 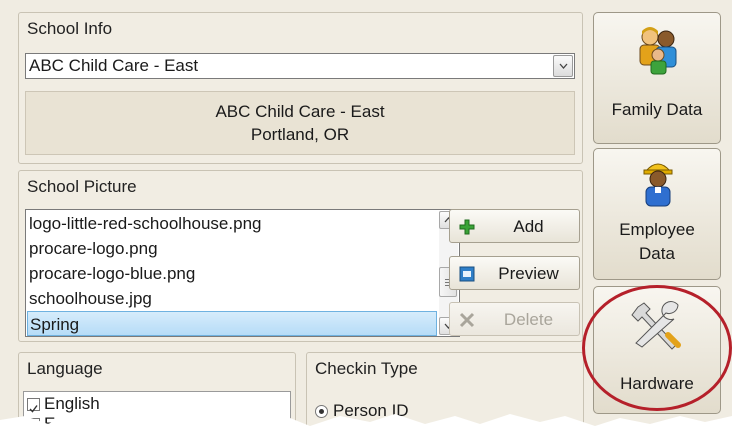 What do you see at coordinates (232, 248) in the screenshot?
I see `list-item: procare-logo.png` at bounding box center [232, 248].